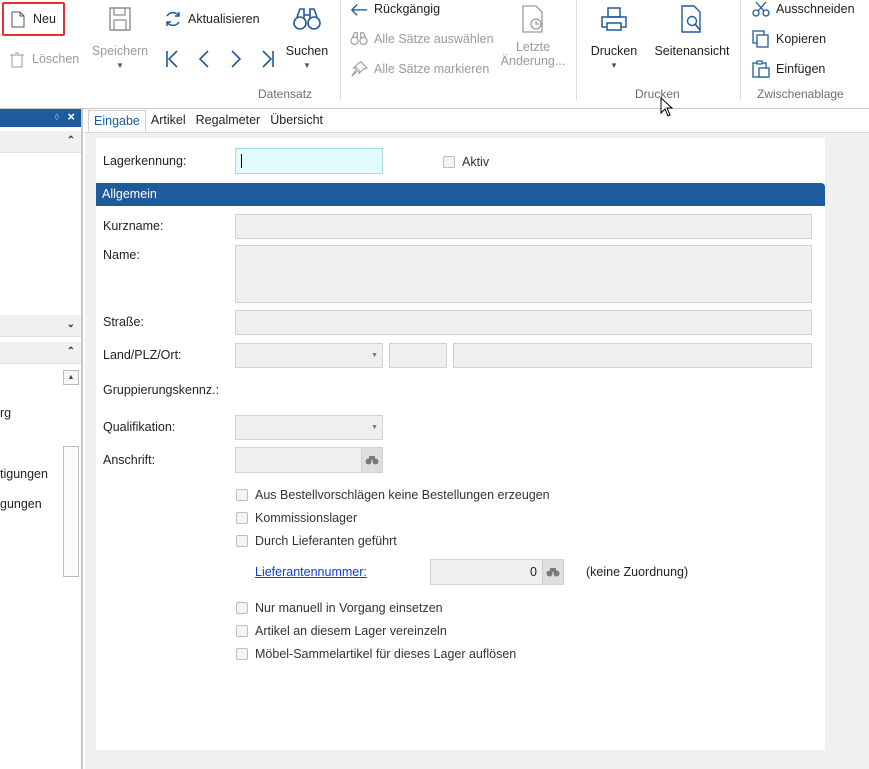 Image resolution: width=869 pixels, height=769 pixels. I want to click on anschrift-input, so click(309, 460).